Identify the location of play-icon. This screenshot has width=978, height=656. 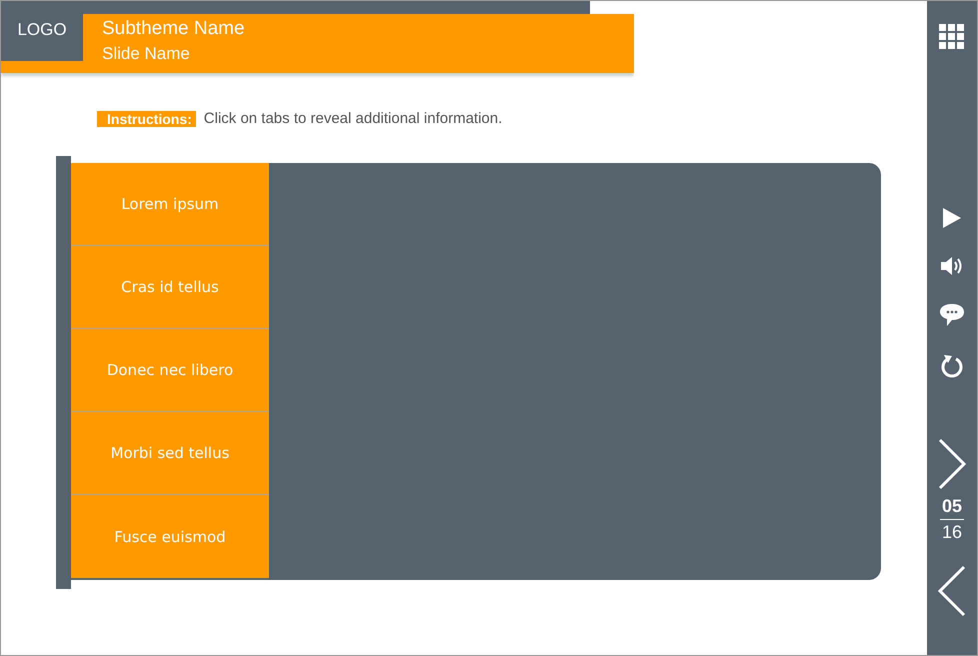
(952, 218).